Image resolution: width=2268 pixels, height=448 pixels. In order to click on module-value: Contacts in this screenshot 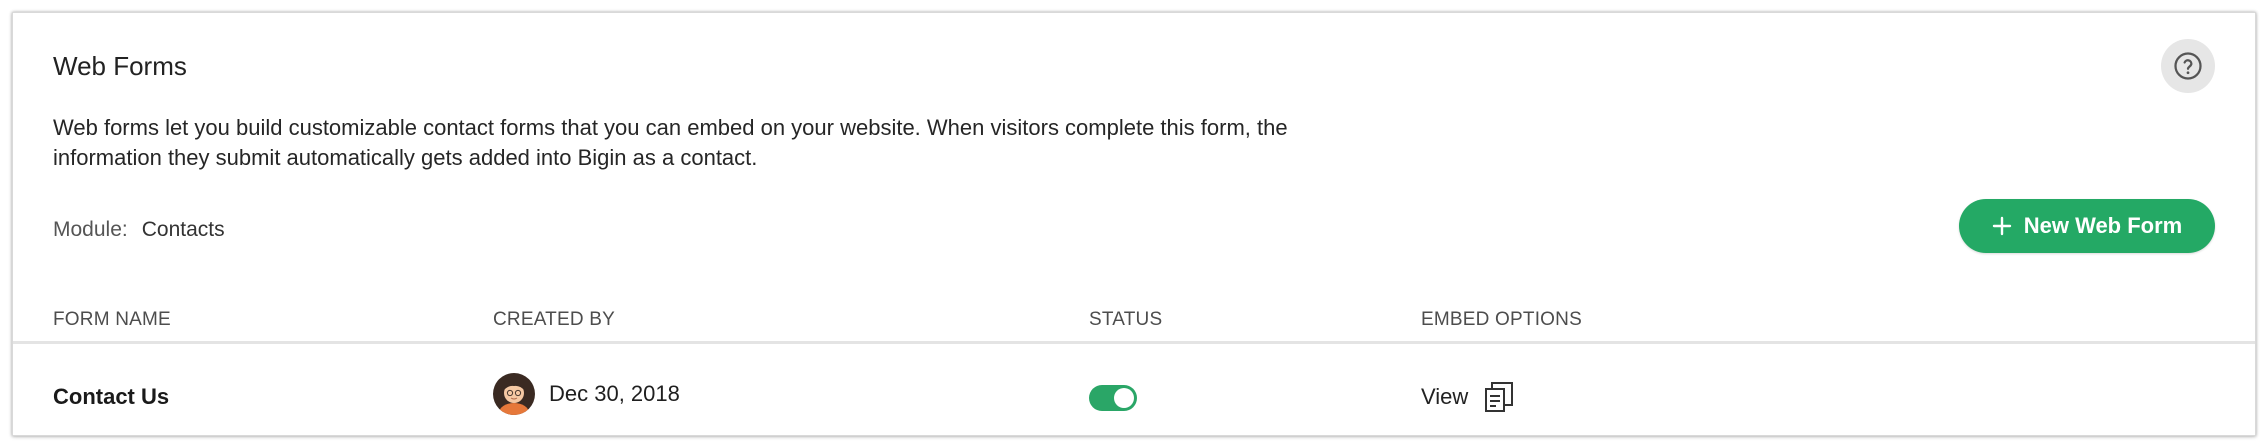, I will do `click(183, 229)`.